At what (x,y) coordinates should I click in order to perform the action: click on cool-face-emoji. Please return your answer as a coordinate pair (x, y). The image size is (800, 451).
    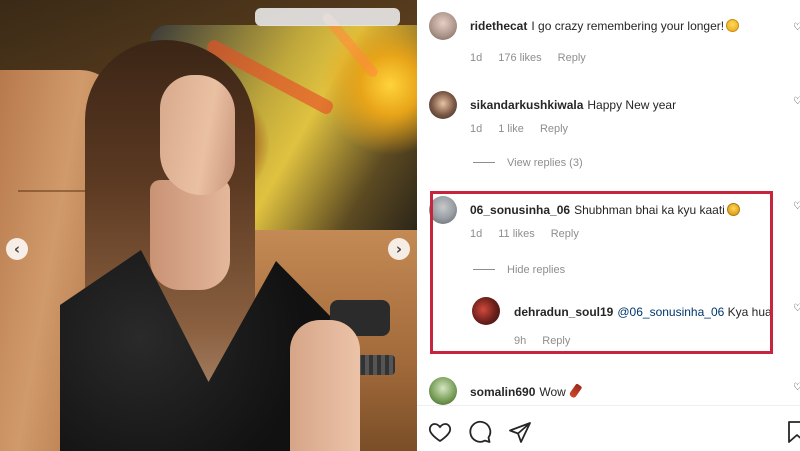
    Looking at the image, I should click on (733, 25).